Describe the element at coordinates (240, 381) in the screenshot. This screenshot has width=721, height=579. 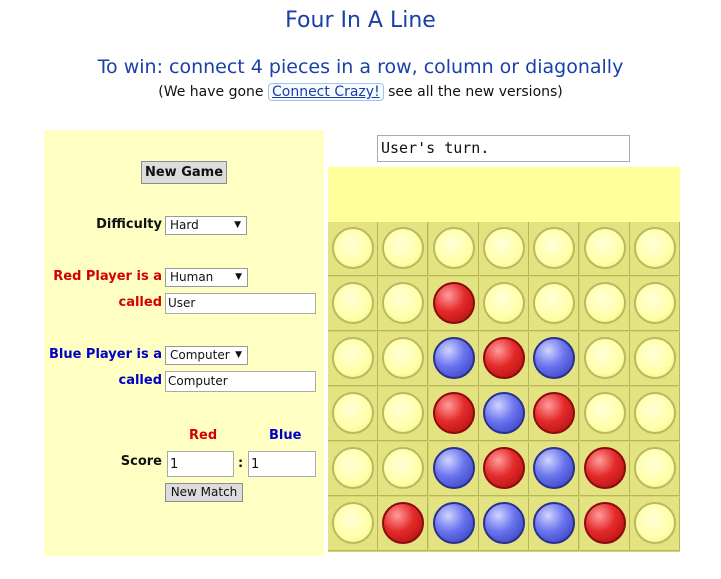
I see `blue-name-field: Computer` at that location.